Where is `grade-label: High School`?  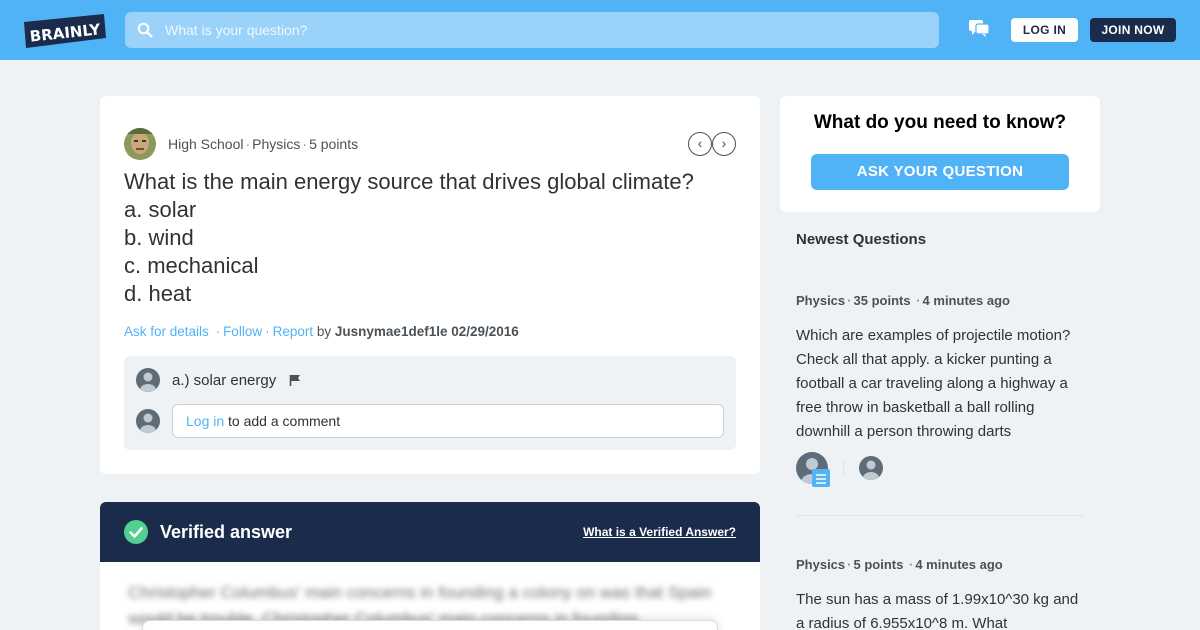 grade-label: High School is located at coordinates (206, 144).